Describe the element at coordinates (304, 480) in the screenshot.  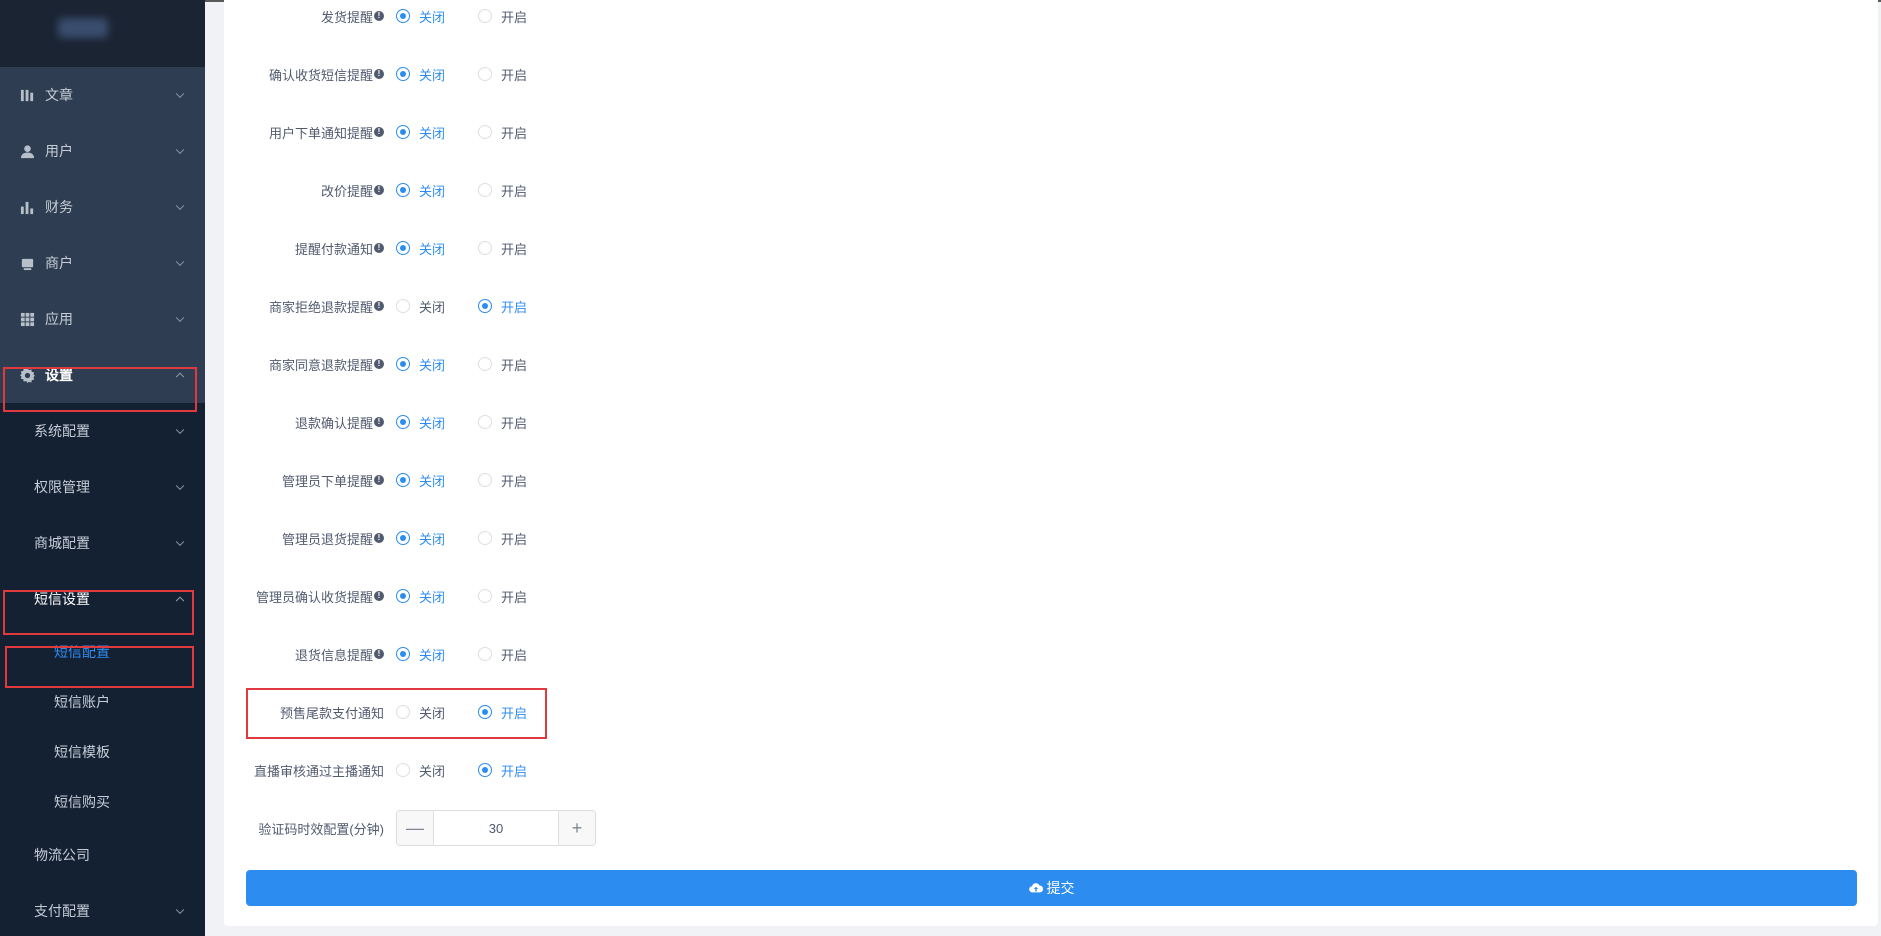
I see `form-label: 管理员下单提醒!` at that location.